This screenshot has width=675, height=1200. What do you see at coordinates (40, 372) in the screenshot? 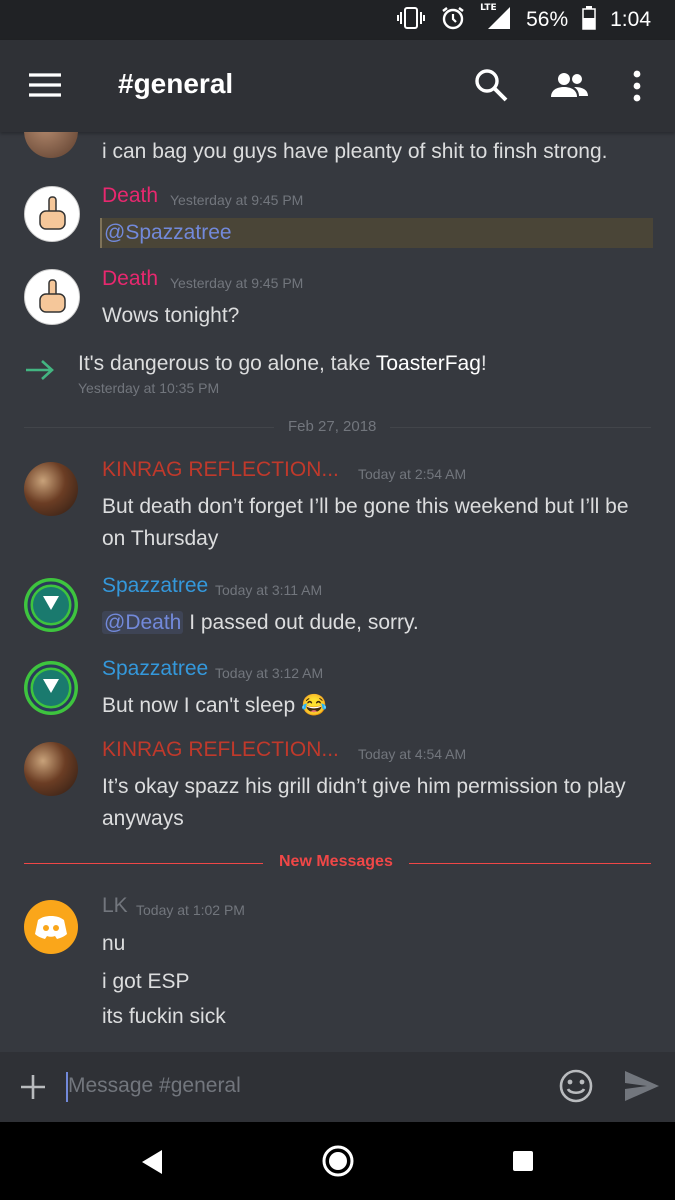
I see `join-arrow-icon` at bounding box center [40, 372].